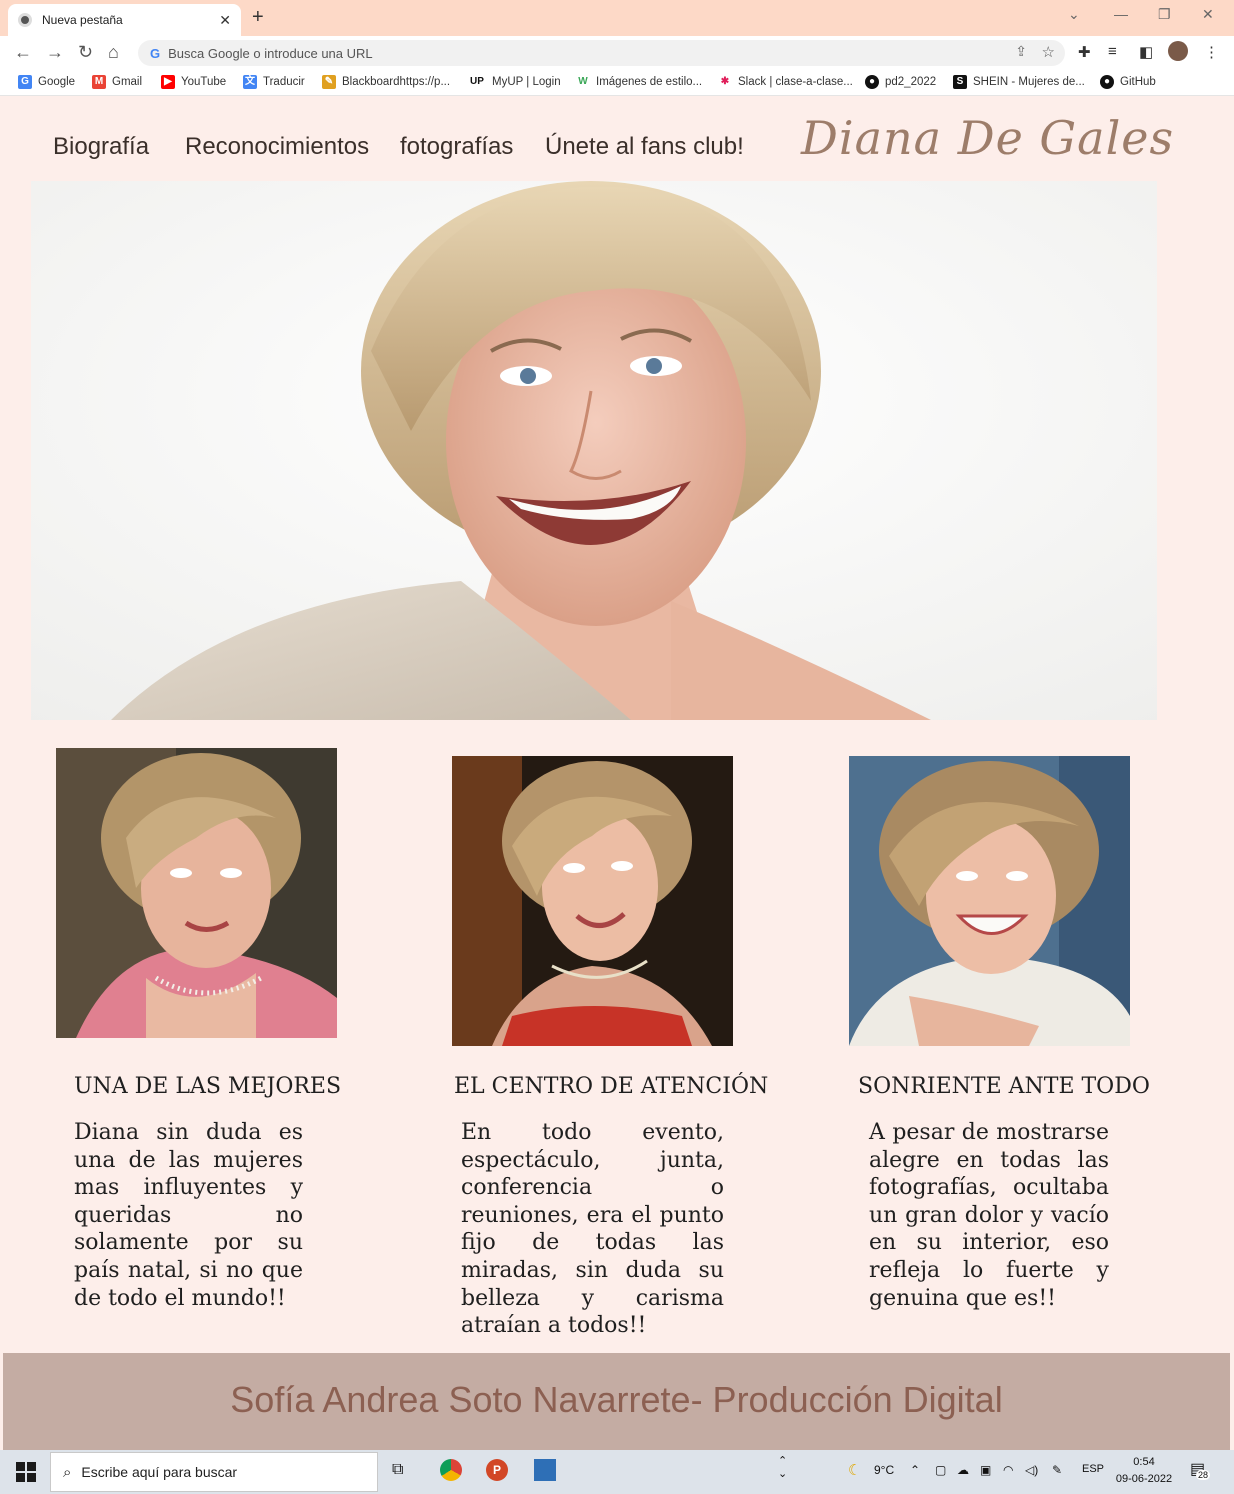 This screenshot has height=1494, width=1234. Describe the element at coordinates (82, 20) in the screenshot. I see `tab-title: Nueva pestaña` at that location.